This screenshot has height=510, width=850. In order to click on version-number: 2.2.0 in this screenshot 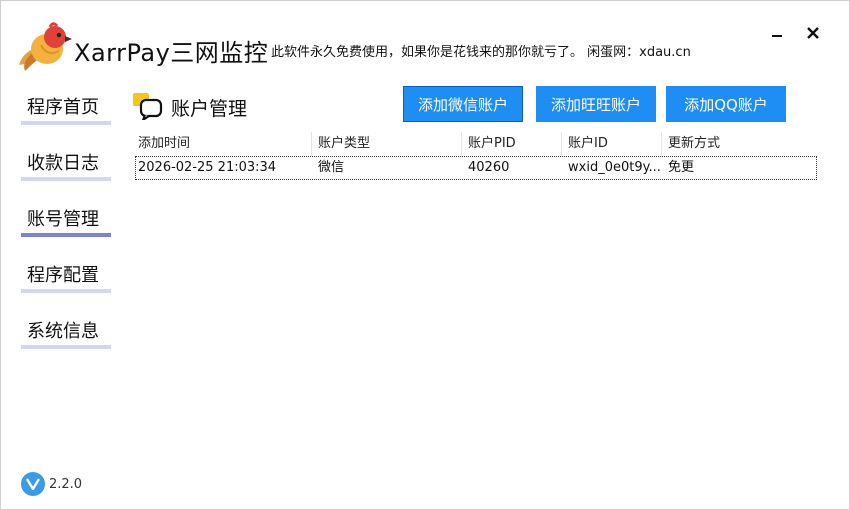, I will do `click(66, 484)`.